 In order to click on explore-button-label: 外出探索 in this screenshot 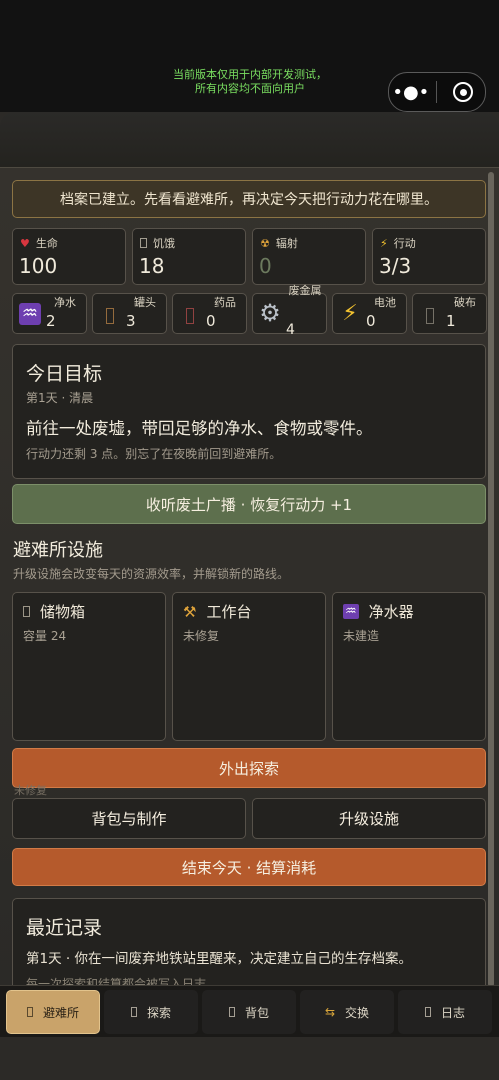, I will do `click(248, 768)`.